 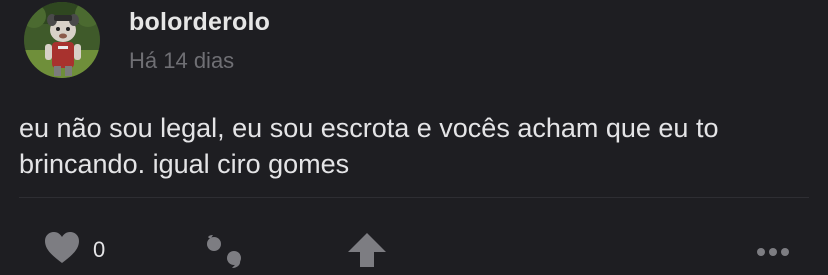 What do you see at coordinates (414, 197) in the screenshot?
I see `divider` at bounding box center [414, 197].